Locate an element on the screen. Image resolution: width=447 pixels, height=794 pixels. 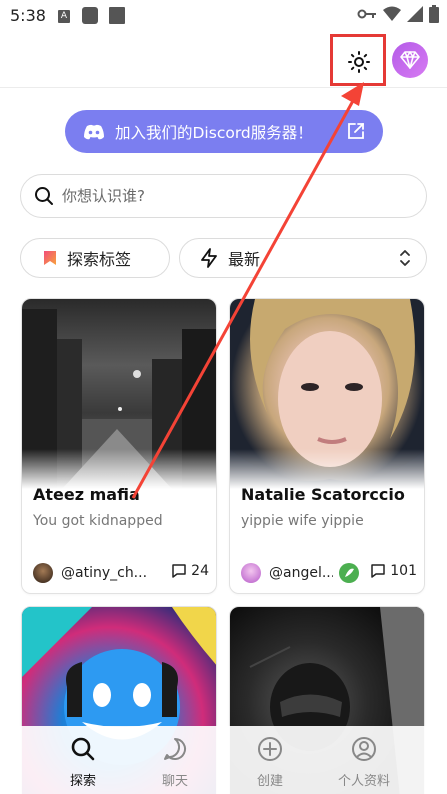
lightning-icon is located at coordinates (209, 258).